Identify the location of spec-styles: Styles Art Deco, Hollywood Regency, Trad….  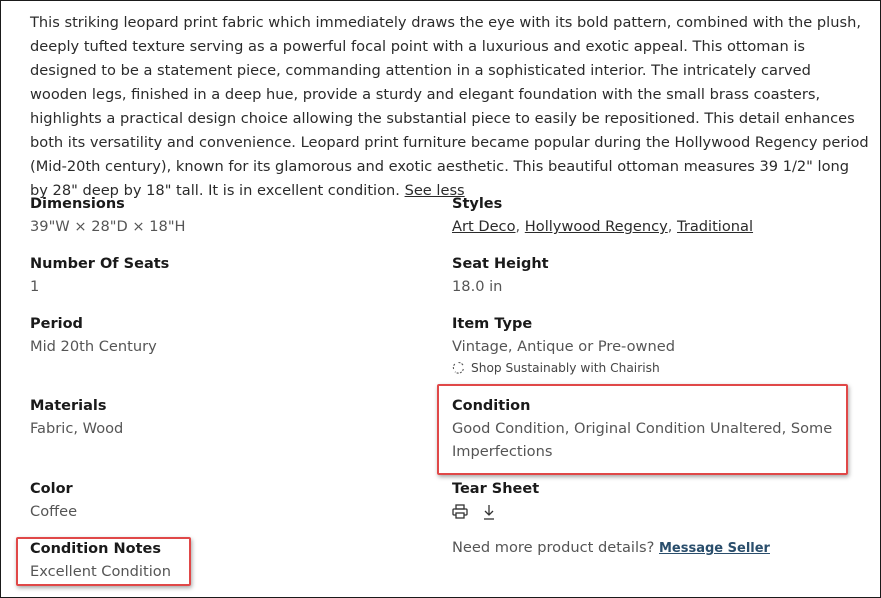
(602, 215).